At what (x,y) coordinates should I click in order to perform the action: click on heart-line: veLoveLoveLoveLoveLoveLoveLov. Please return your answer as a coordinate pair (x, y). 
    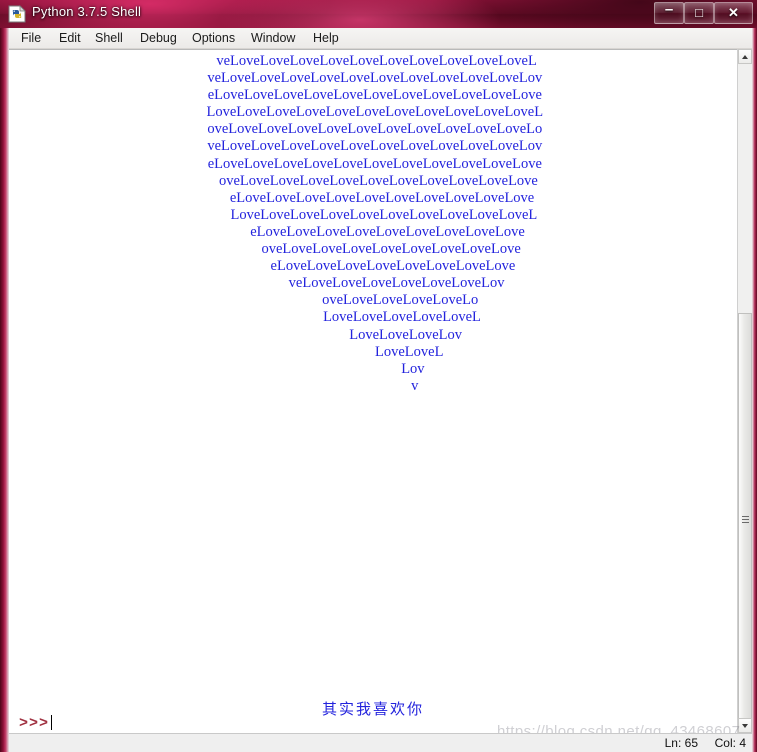
    Looking at the image, I should click on (373, 283).